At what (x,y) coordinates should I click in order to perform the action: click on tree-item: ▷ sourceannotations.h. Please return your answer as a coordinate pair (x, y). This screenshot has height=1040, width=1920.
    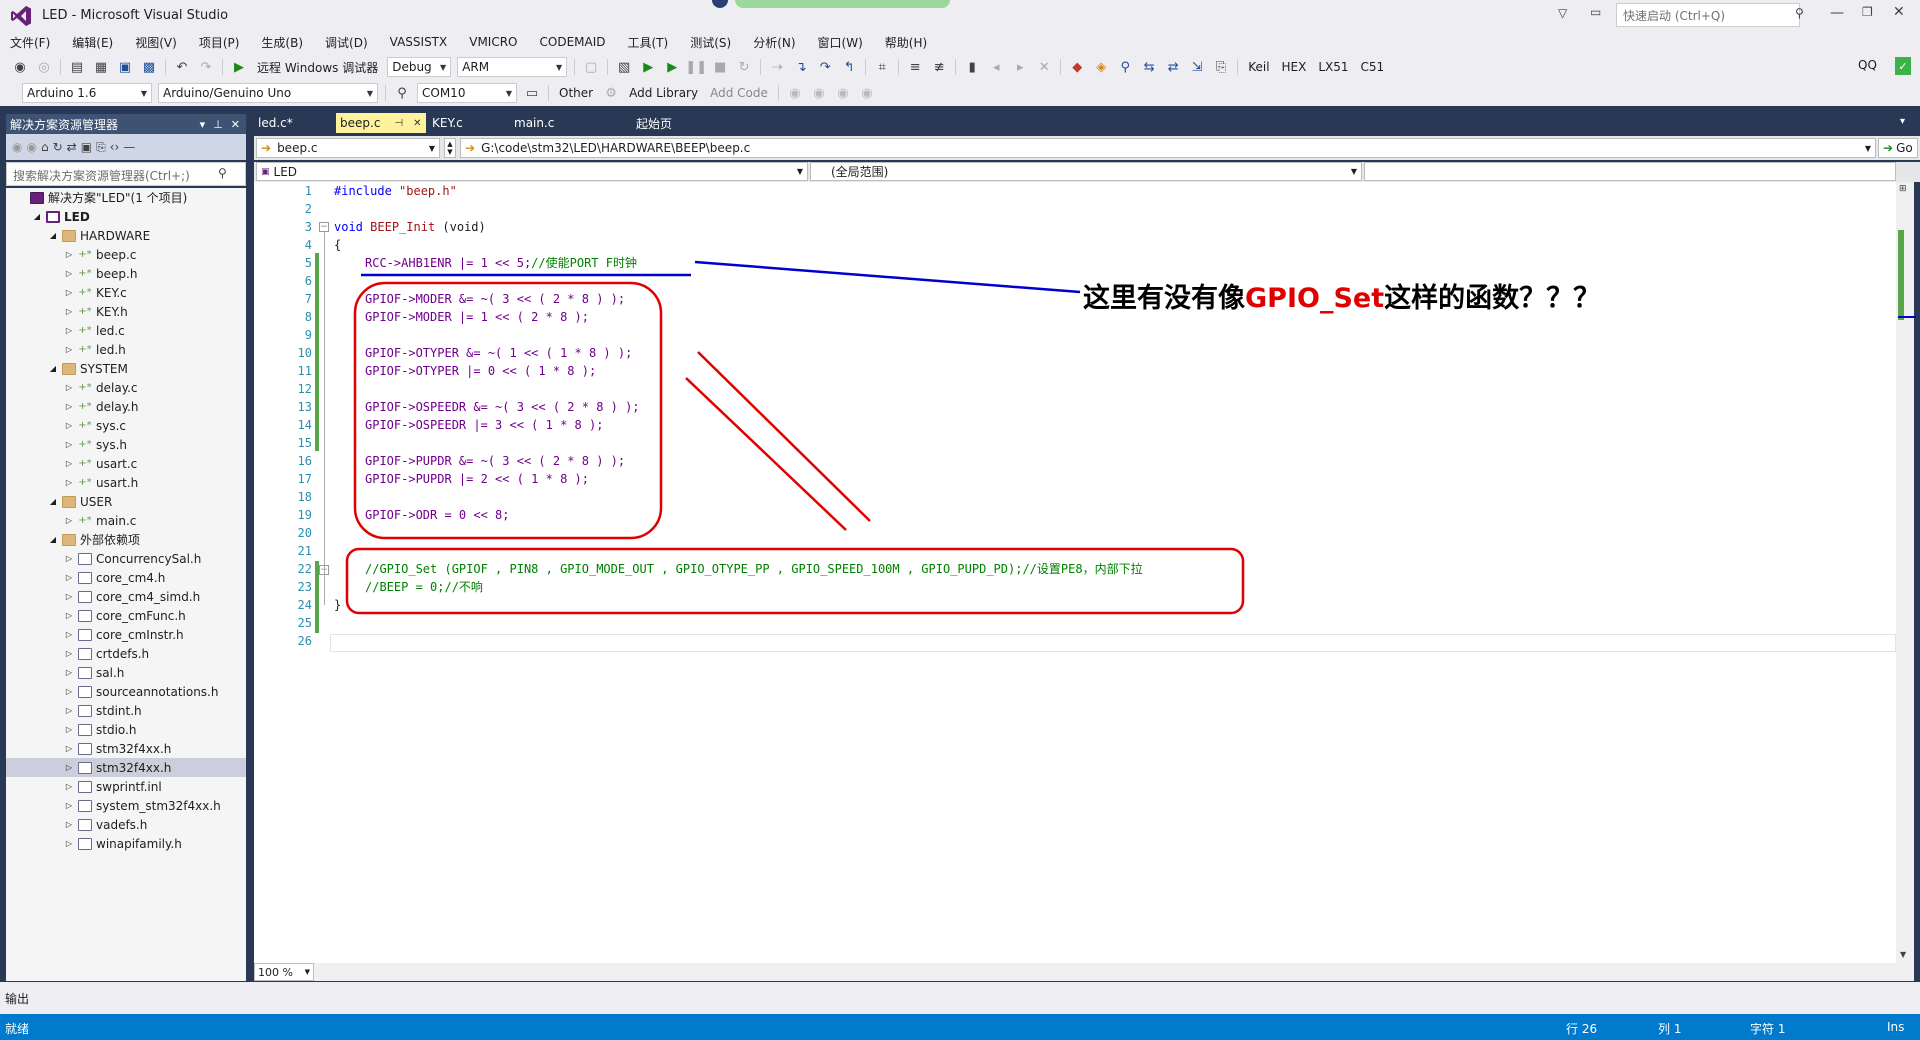
    Looking at the image, I should click on (126, 691).